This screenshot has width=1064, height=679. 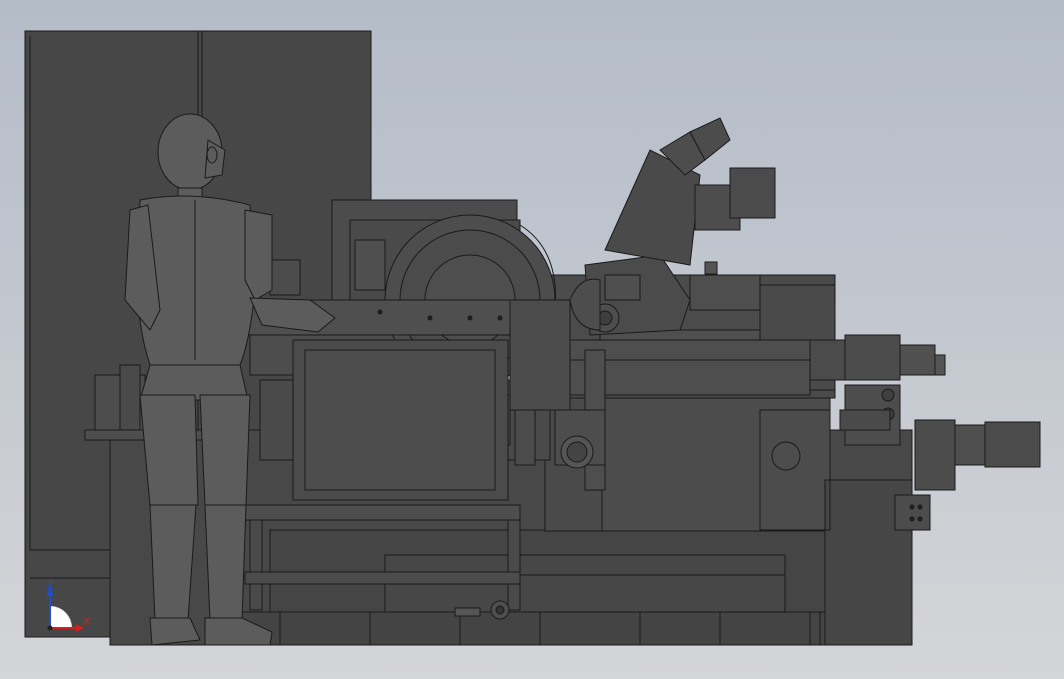 I want to click on axis-triad: Z X, so click(x=70, y=608).